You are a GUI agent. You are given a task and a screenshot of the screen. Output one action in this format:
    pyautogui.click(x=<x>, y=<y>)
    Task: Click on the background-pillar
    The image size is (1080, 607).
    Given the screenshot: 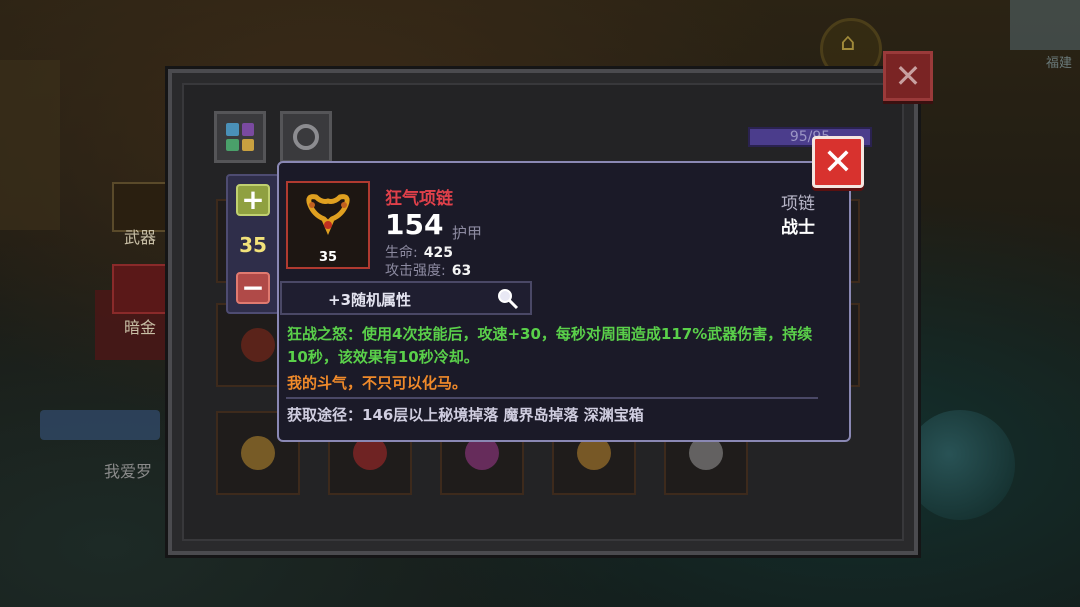 What is the action you would take?
    pyautogui.click(x=30, y=145)
    